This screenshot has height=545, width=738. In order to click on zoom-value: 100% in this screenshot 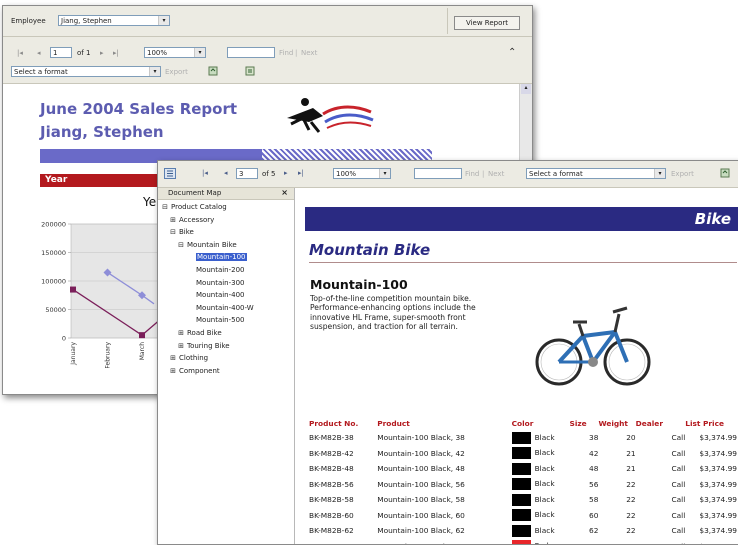, I will do `click(346, 174)`.